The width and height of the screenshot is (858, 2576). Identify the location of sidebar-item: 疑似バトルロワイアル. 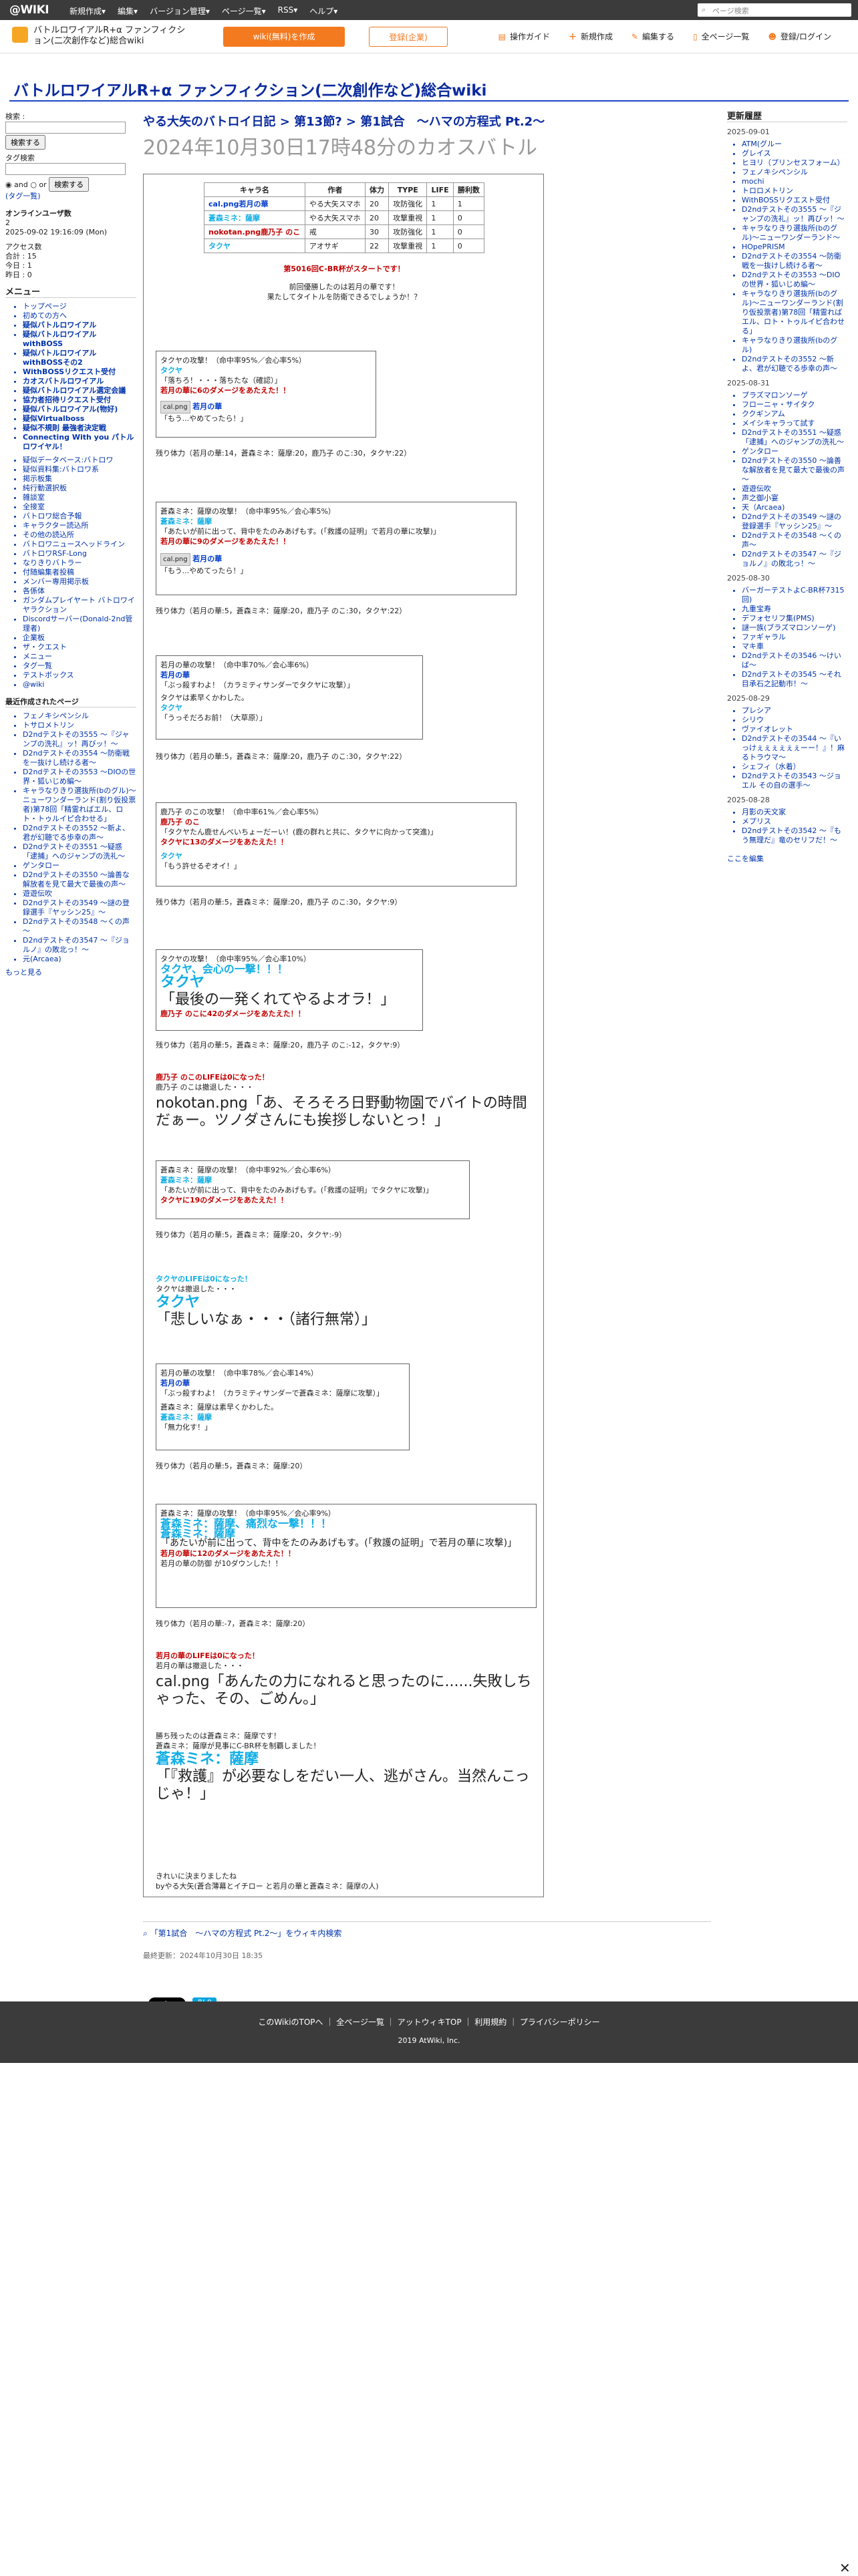
(79, 325).